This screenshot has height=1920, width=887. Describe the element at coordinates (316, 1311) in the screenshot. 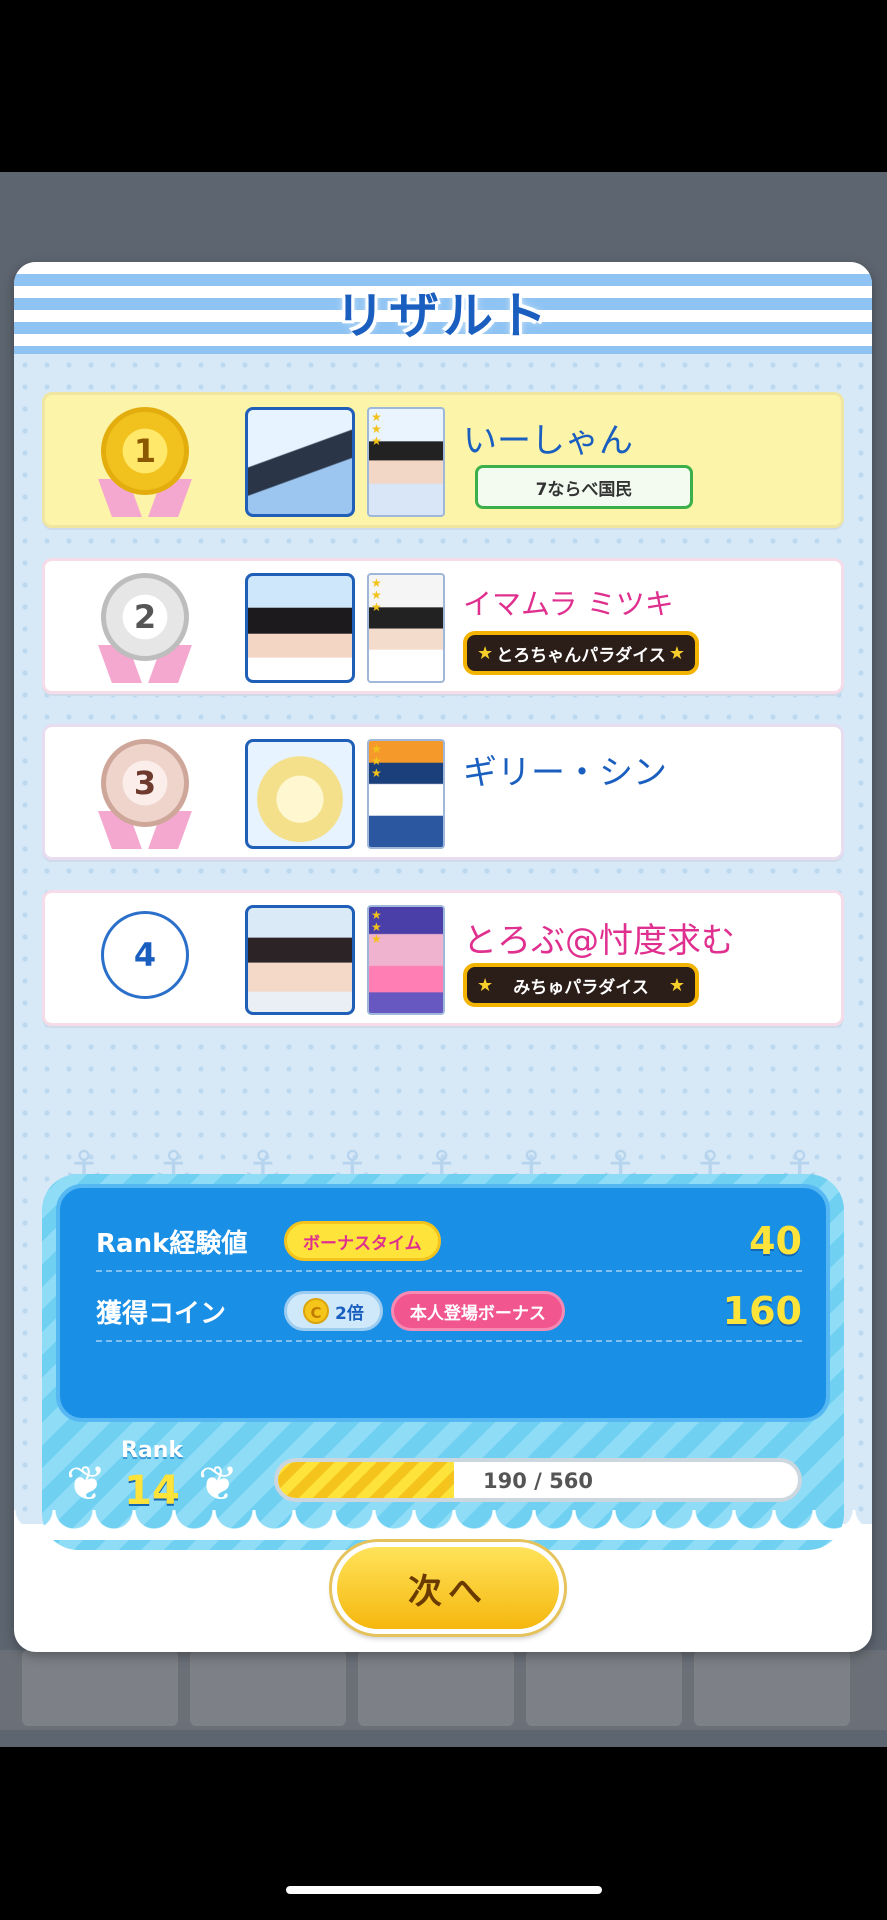

I see `coin-icon: C` at that location.